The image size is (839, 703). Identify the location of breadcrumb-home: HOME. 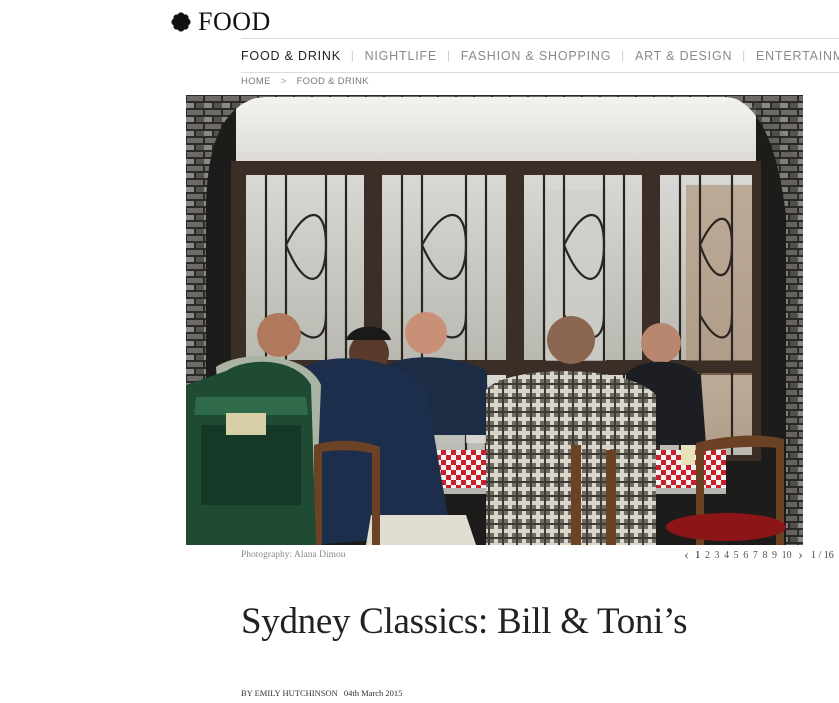
(256, 81).